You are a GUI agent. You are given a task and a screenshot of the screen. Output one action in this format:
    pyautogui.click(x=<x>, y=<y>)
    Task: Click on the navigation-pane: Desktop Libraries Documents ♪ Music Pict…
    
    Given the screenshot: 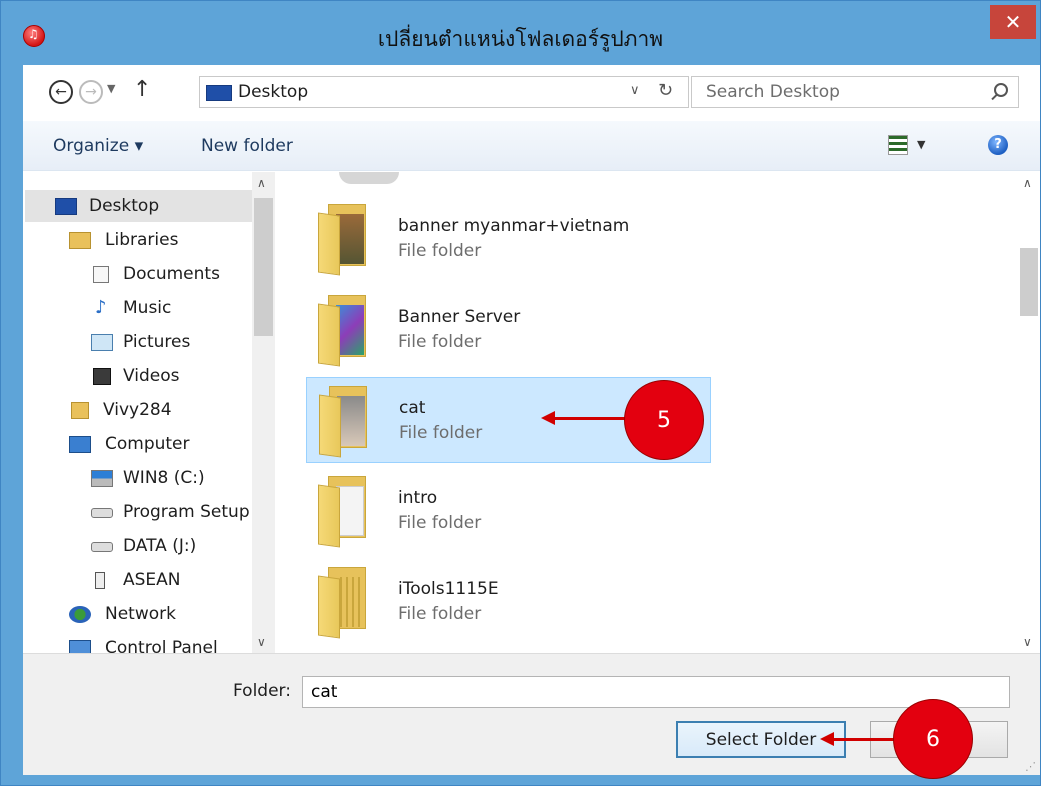 What is the action you would take?
    pyautogui.click(x=149, y=412)
    